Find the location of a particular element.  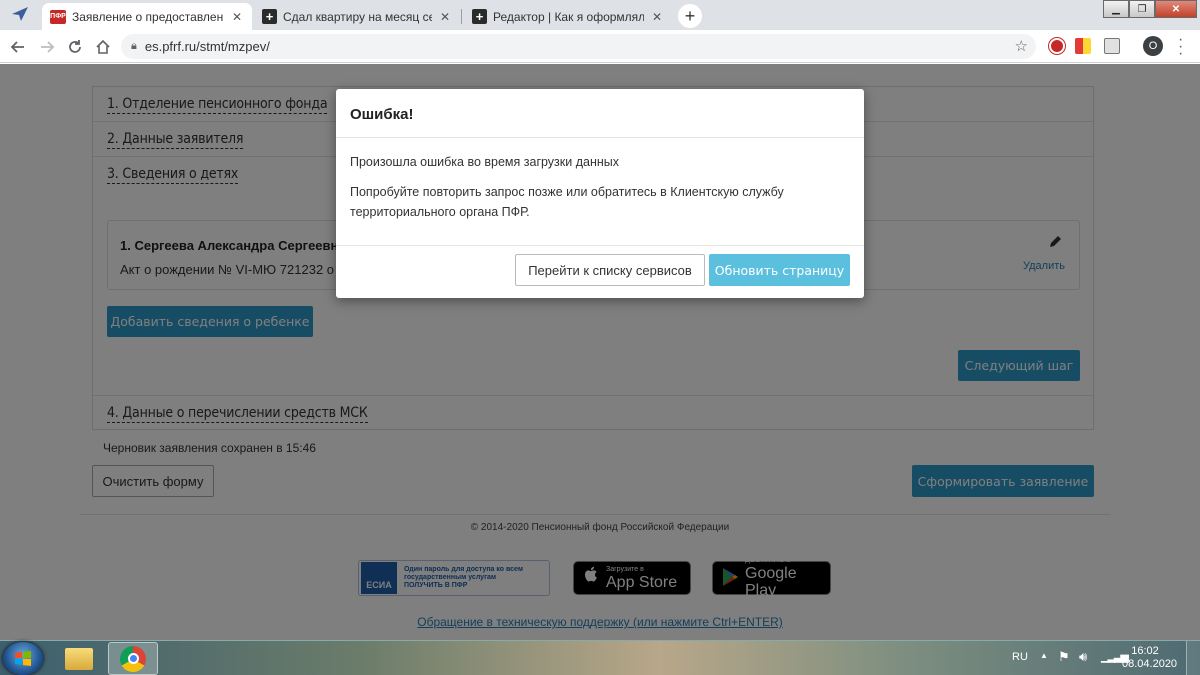

chrome-icon is located at coordinates (133, 658).